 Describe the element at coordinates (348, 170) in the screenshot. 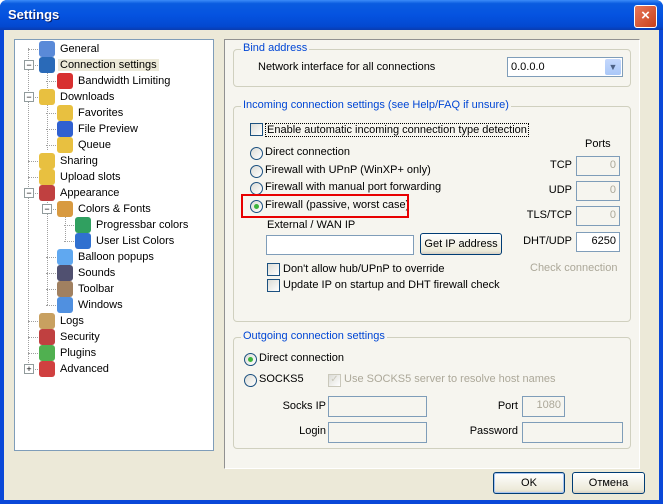

I see `firewall-upnp-label: Firewall with UPnP (WinXP+ only)` at that location.